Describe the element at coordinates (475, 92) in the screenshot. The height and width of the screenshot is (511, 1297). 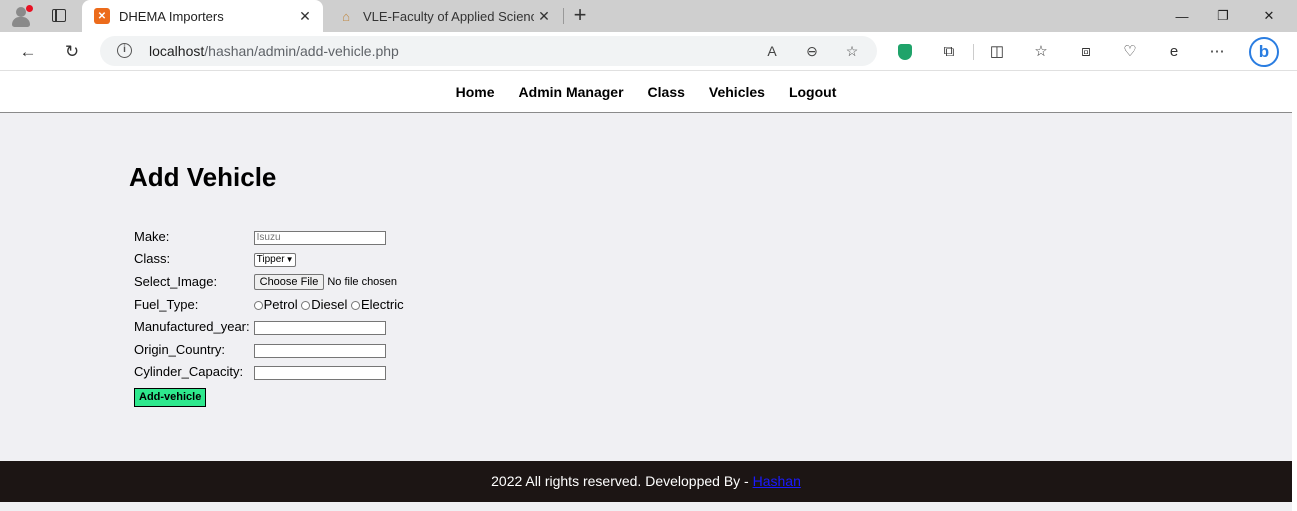
I see `nav-home: Home` at that location.